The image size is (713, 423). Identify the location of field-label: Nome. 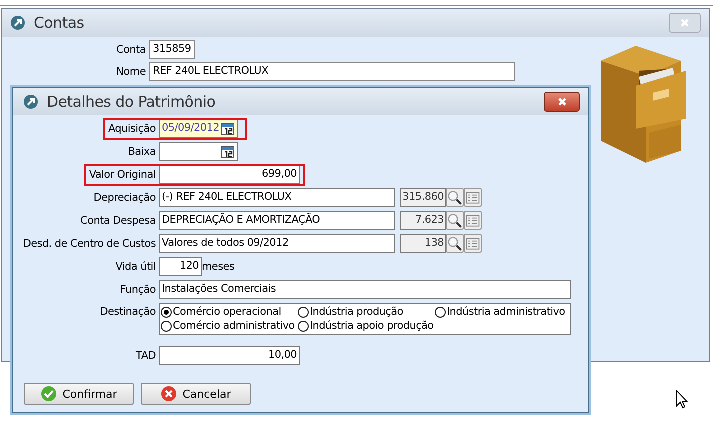
(130, 72).